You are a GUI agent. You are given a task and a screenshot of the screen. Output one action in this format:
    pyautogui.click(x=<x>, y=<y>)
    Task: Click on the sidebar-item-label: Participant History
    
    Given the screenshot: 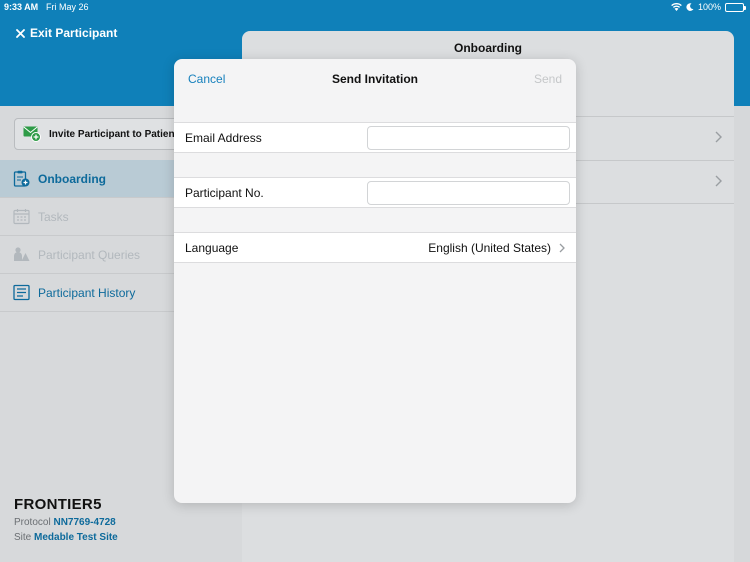 What is the action you would take?
    pyautogui.click(x=87, y=292)
    